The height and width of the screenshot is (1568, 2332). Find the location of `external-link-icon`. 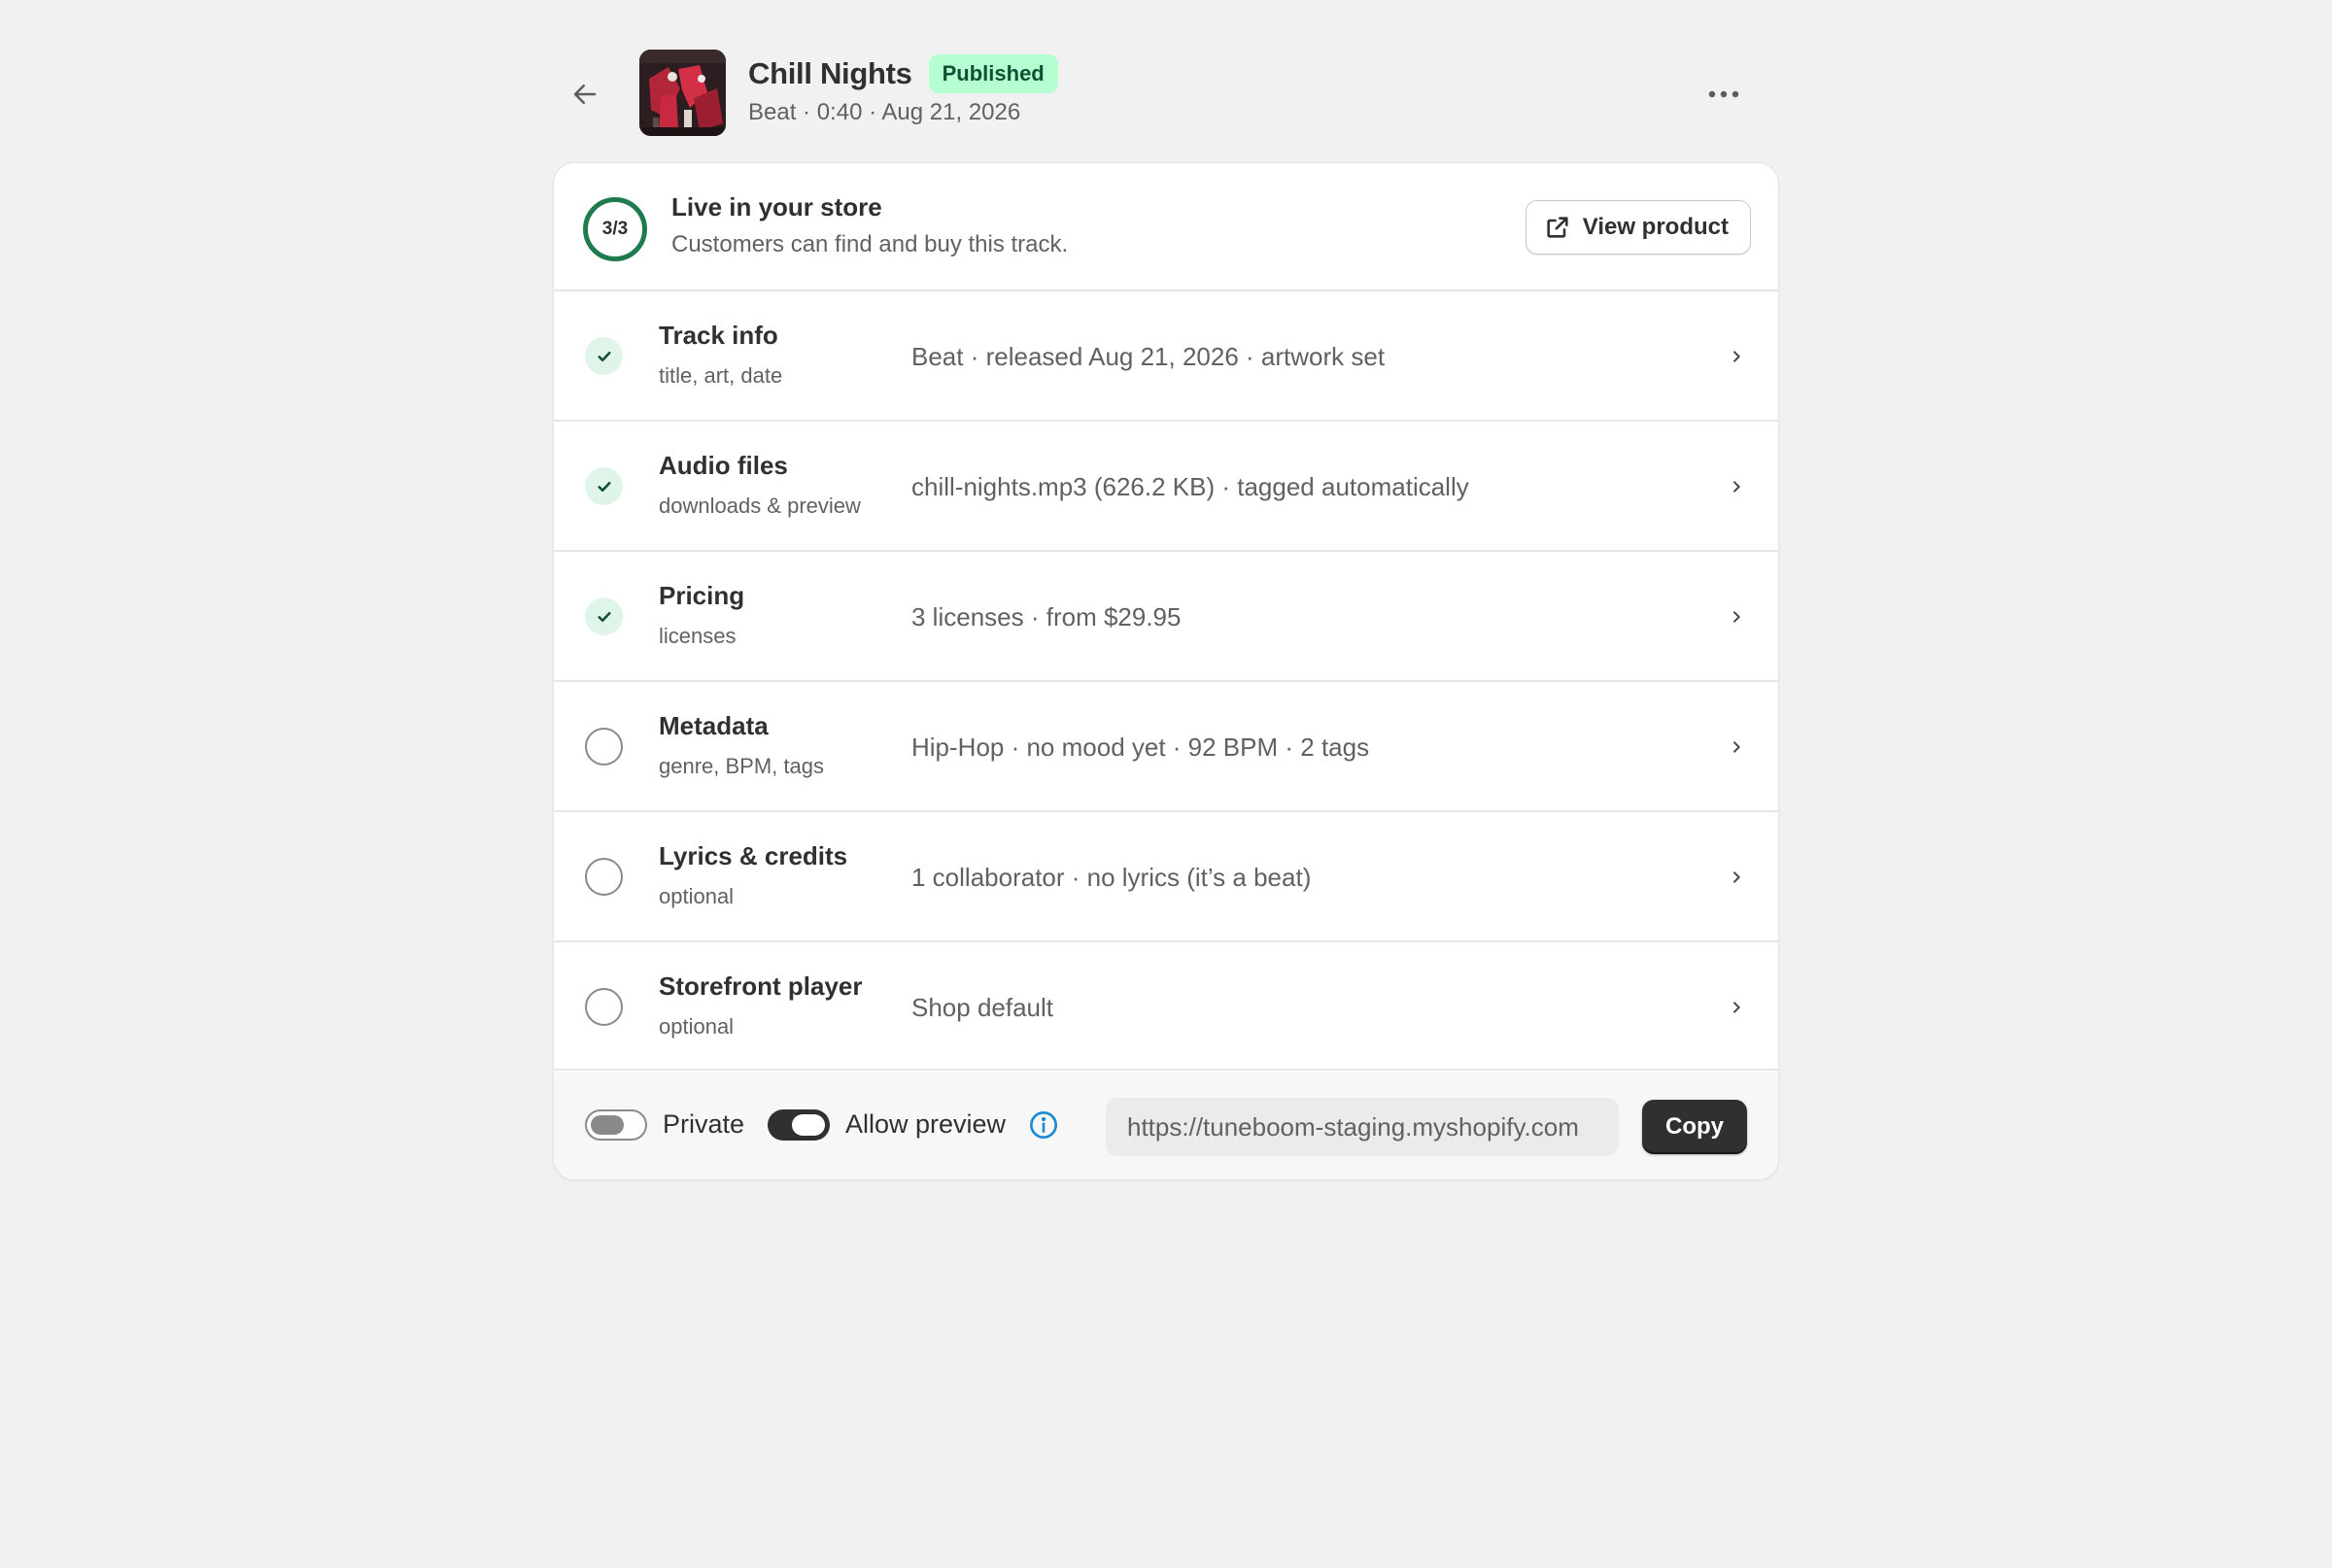

external-link-icon is located at coordinates (1557, 227).